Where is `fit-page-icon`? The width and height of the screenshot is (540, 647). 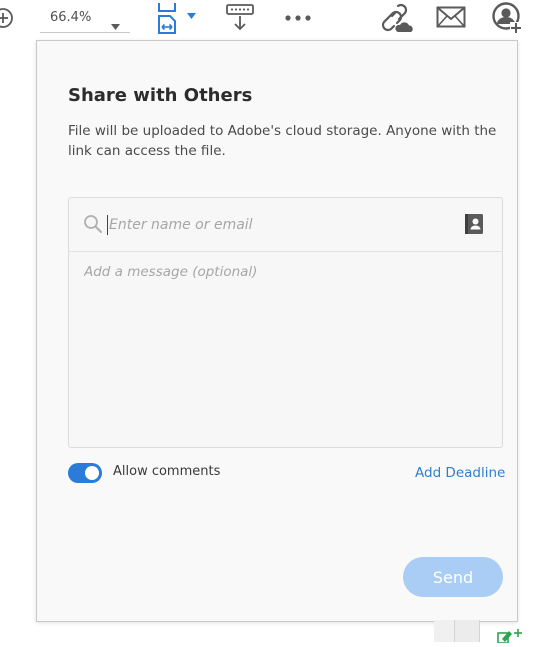 fit-page-icon is located at coordinates (170, 18).